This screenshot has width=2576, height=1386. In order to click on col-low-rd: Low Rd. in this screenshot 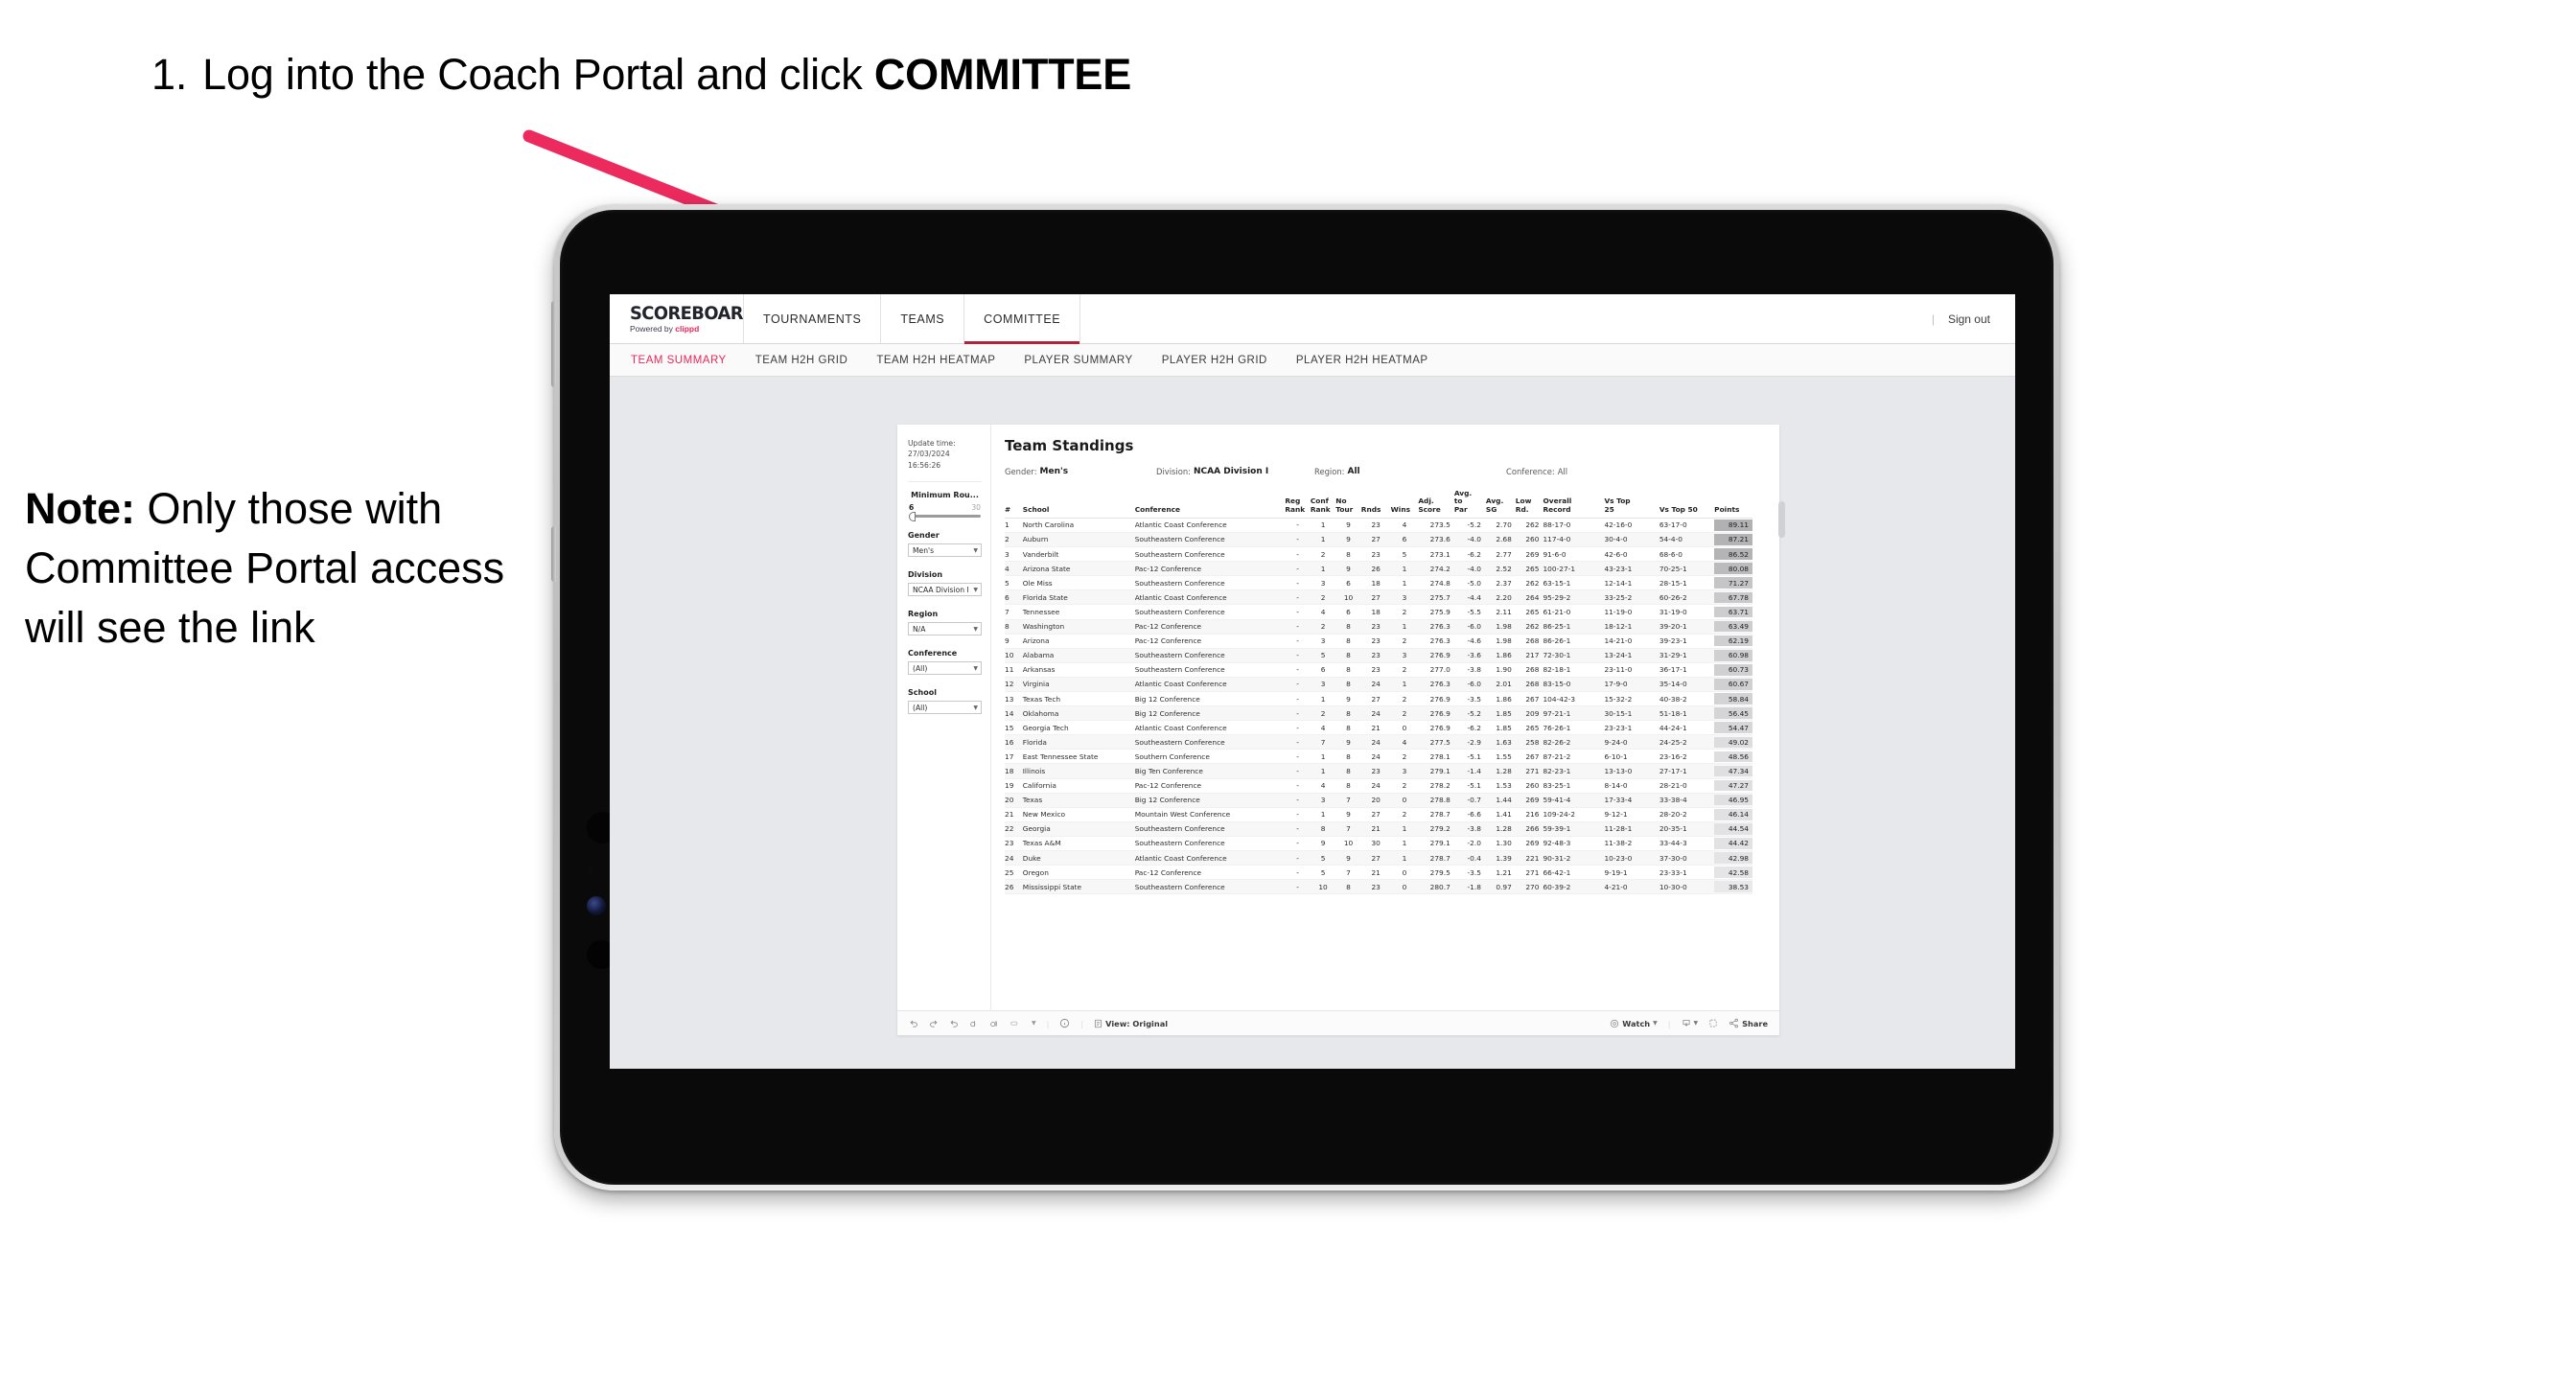, I will do `click(1529, 505)`.